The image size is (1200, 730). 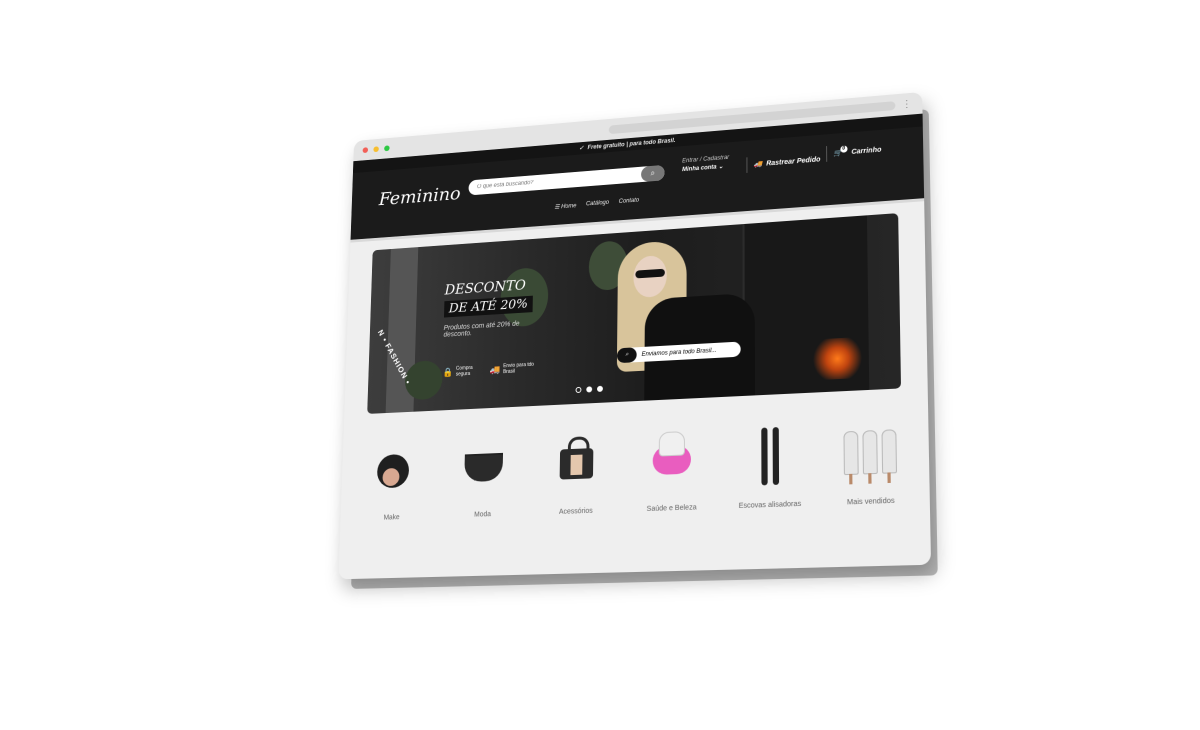 I want to click on bag-icon, so click(x=576, y=464).